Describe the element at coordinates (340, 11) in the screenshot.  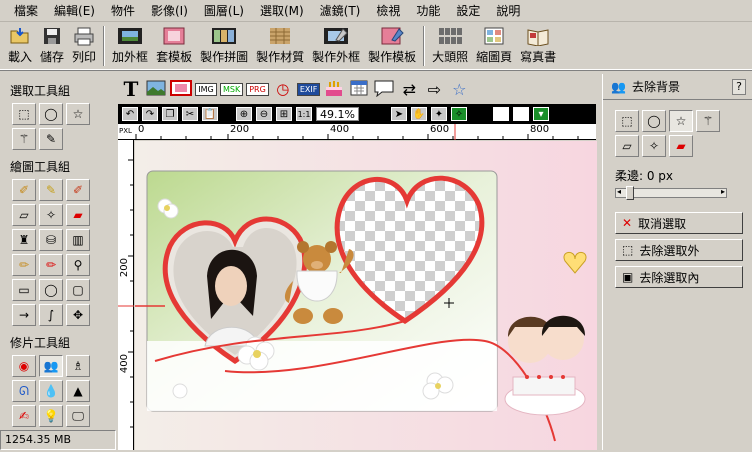
I see `menu-filter: 濾鏡(T)` at that location.